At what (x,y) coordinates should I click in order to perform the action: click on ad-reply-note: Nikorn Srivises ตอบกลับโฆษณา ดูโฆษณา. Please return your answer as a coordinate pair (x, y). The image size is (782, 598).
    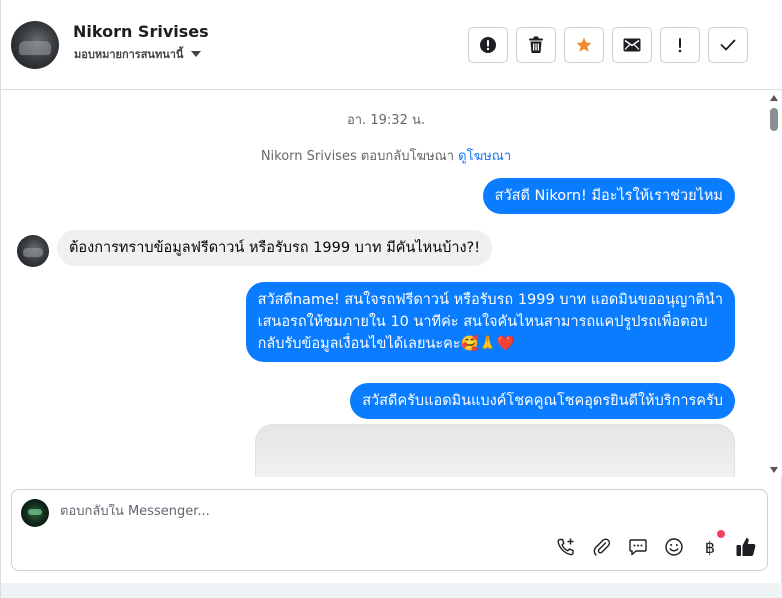
    Looking at the image, I should click on (386, 155).